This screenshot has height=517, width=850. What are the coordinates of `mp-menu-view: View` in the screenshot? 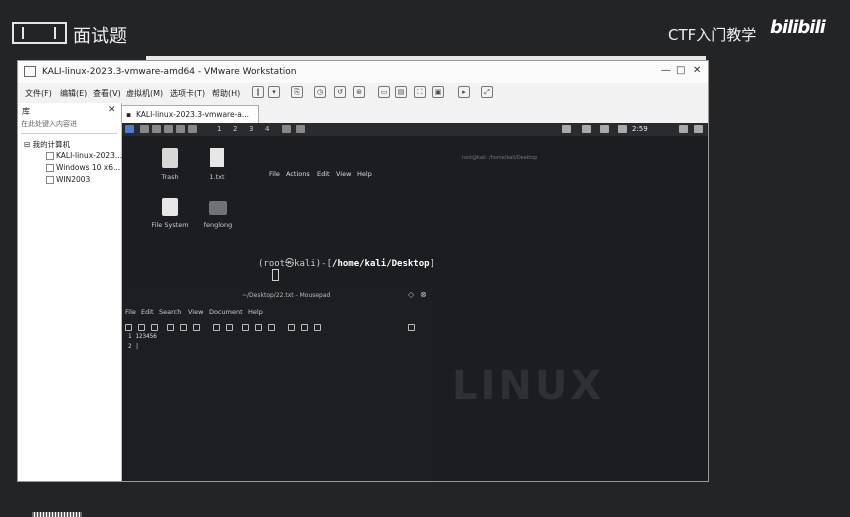 It's located at (195, 312).